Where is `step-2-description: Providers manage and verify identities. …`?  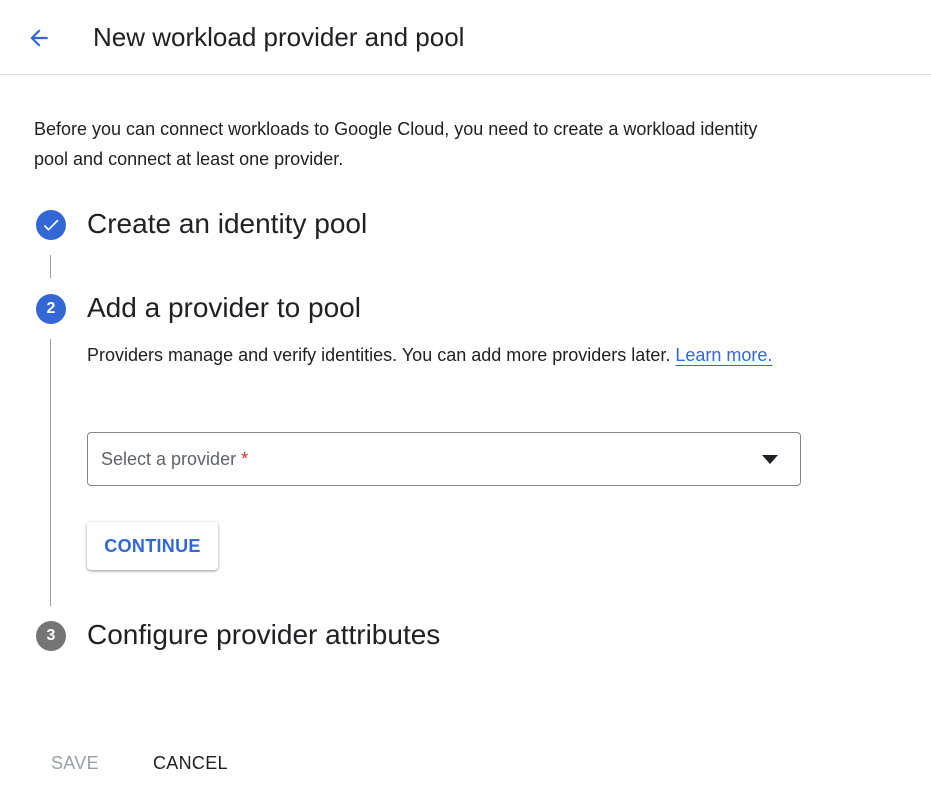
step-2-description: Providers manage and verify identities. … is located at coordinates (437, 355).